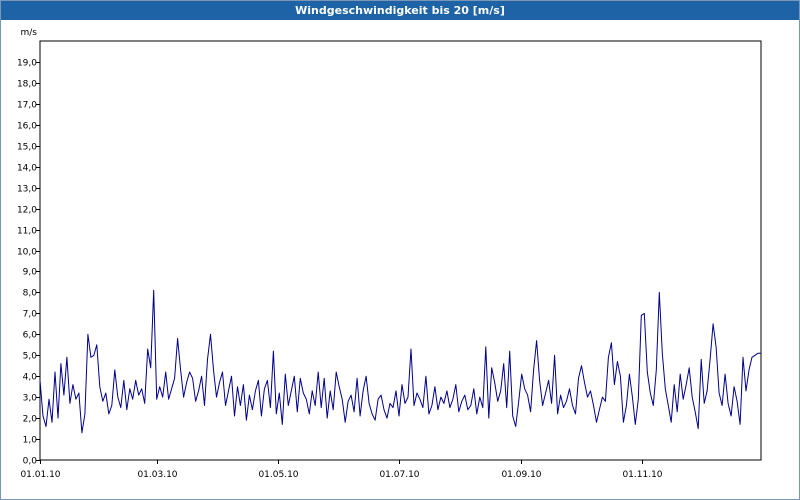 This screenshot has height=500, width=800. Describe the element at coordinates (27, 232) in the screenshot. I see `y-tick-label: 11,0` at that location.